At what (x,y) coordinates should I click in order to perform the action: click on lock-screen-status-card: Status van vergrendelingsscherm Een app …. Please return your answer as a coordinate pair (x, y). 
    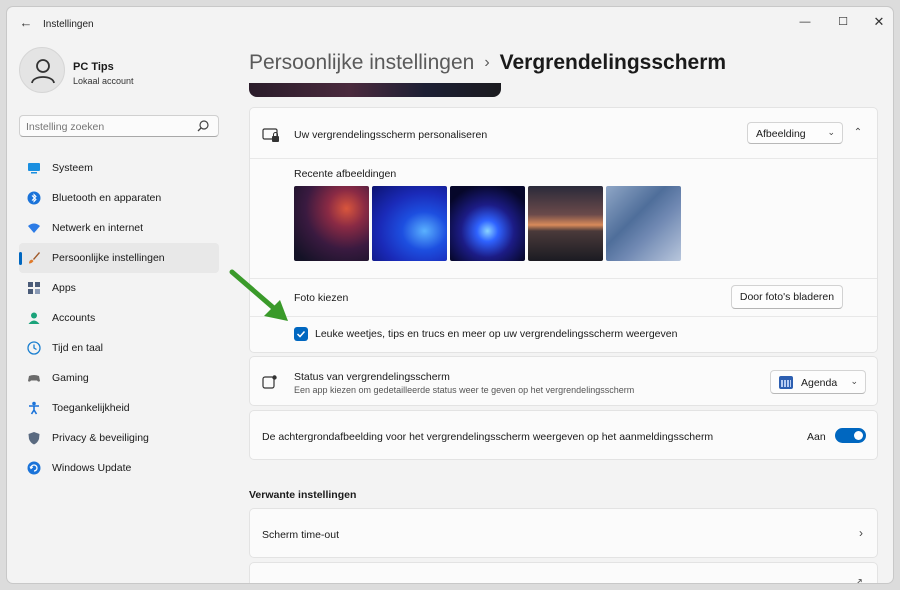
    Looking at the image, I should click on (563, 381).